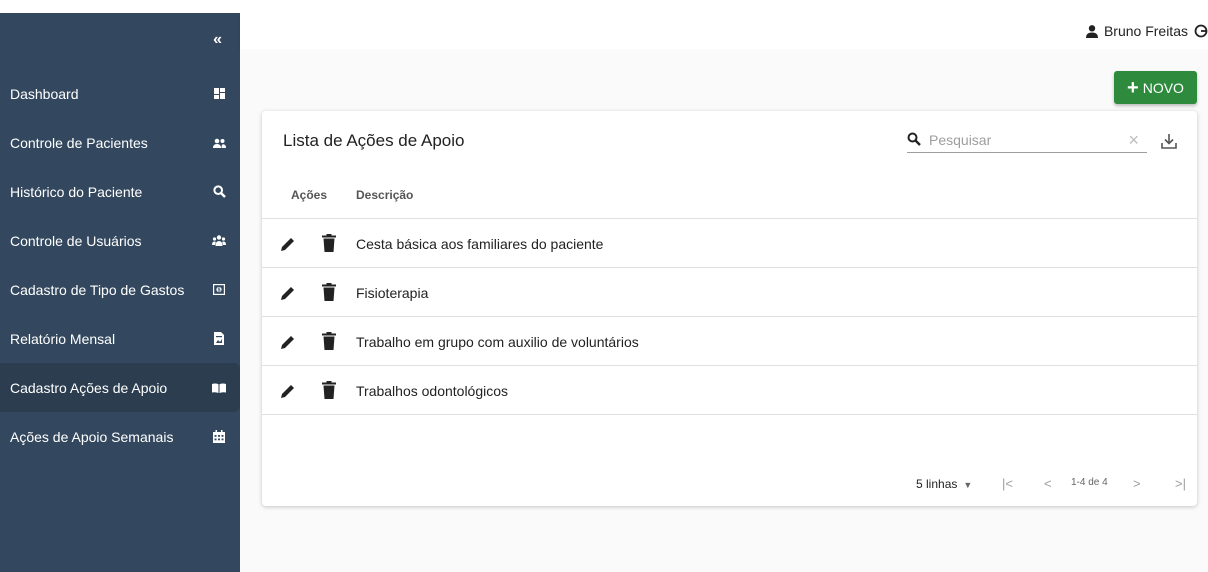 This screenshot has width=1208, height=572. I want to click on last-page-button: >|, so click(1180, 483).